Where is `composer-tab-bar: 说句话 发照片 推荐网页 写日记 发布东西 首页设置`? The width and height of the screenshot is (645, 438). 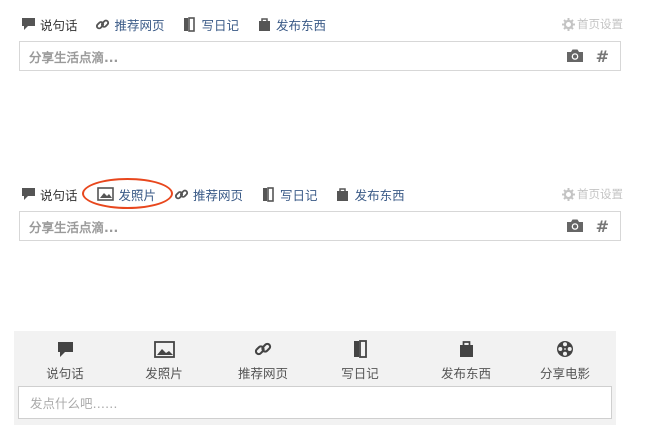 composer-tab-bar: 说句话 发照片 推荐网页 写日记 发布东西 首页设置 is located at coordinates (321, 194).